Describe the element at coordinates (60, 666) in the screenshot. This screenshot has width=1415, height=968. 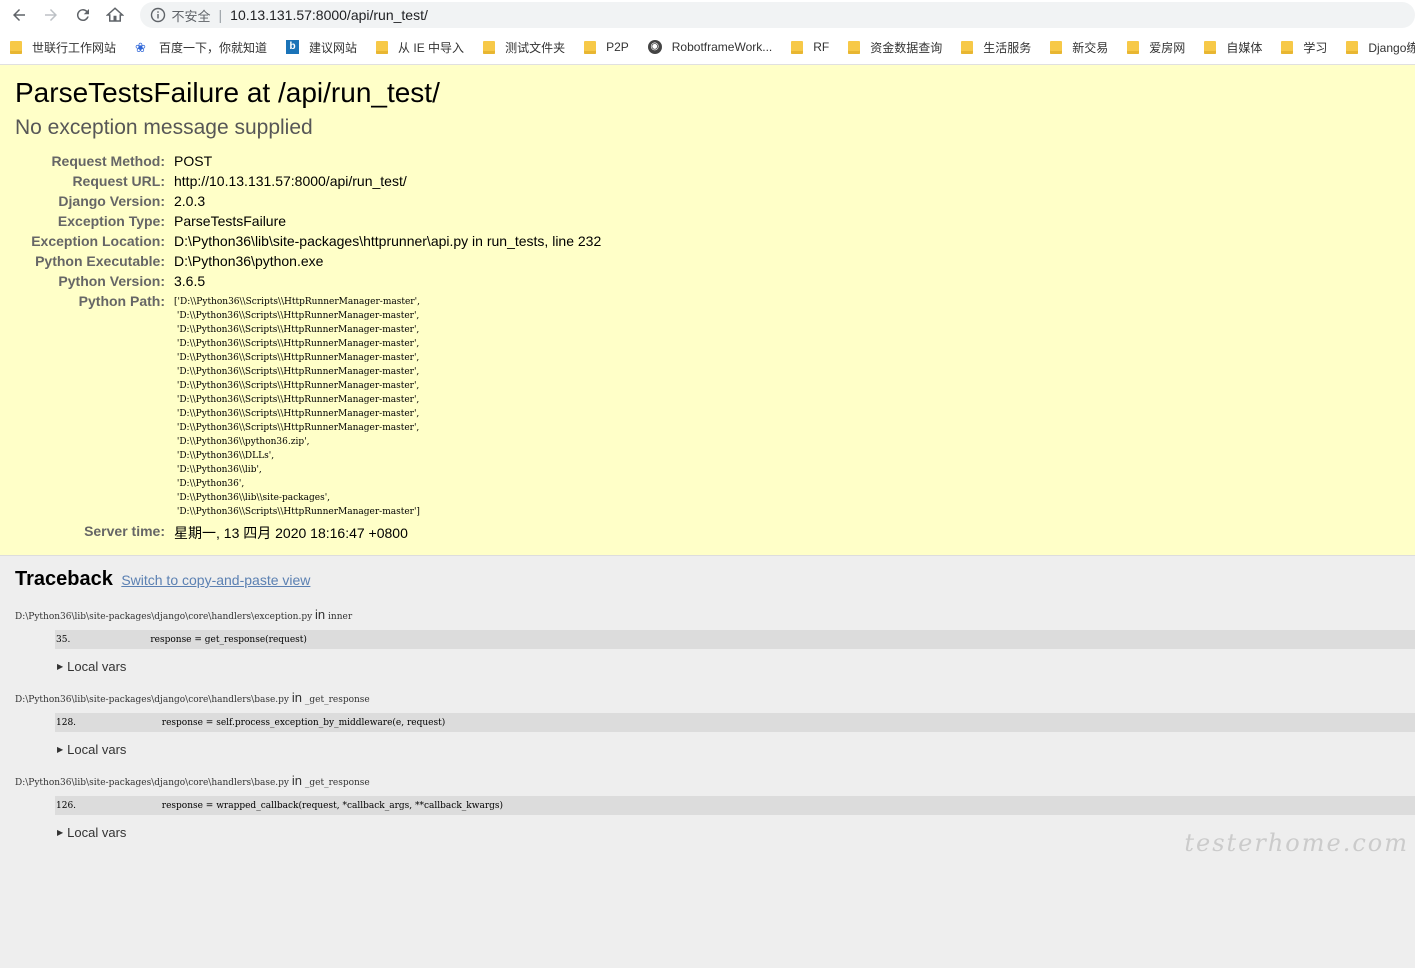
I see `expand-triangle-icon: ▶` at that location.